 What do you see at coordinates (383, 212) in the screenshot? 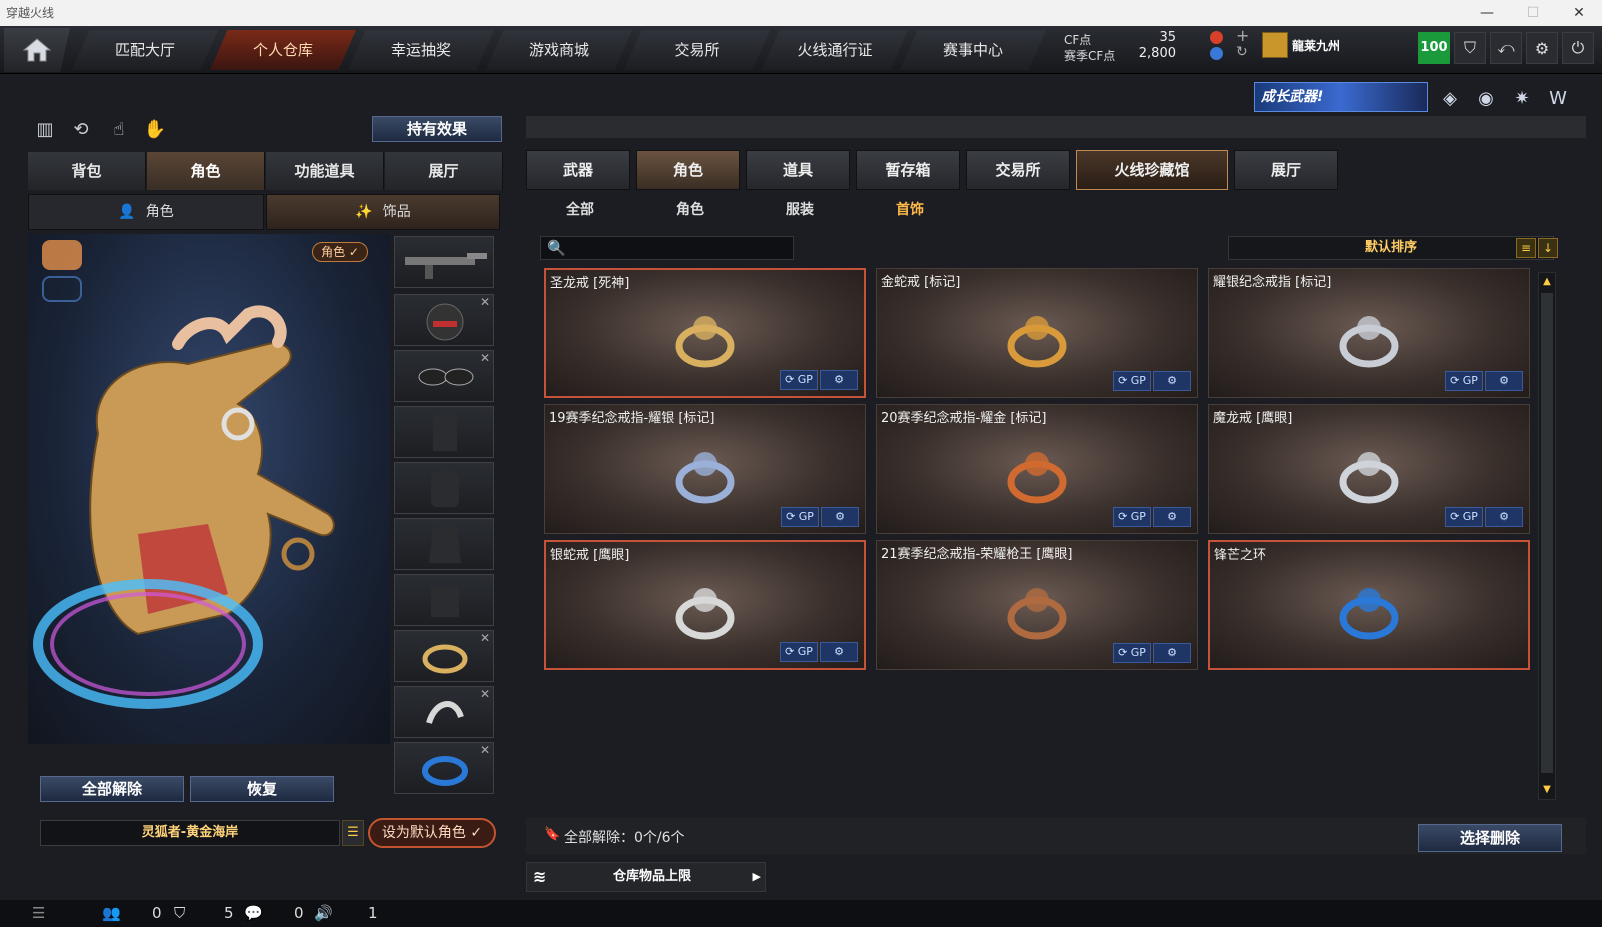
I see `subtab-accessories: ✨ 饰品` at bounding box center [383, 212].